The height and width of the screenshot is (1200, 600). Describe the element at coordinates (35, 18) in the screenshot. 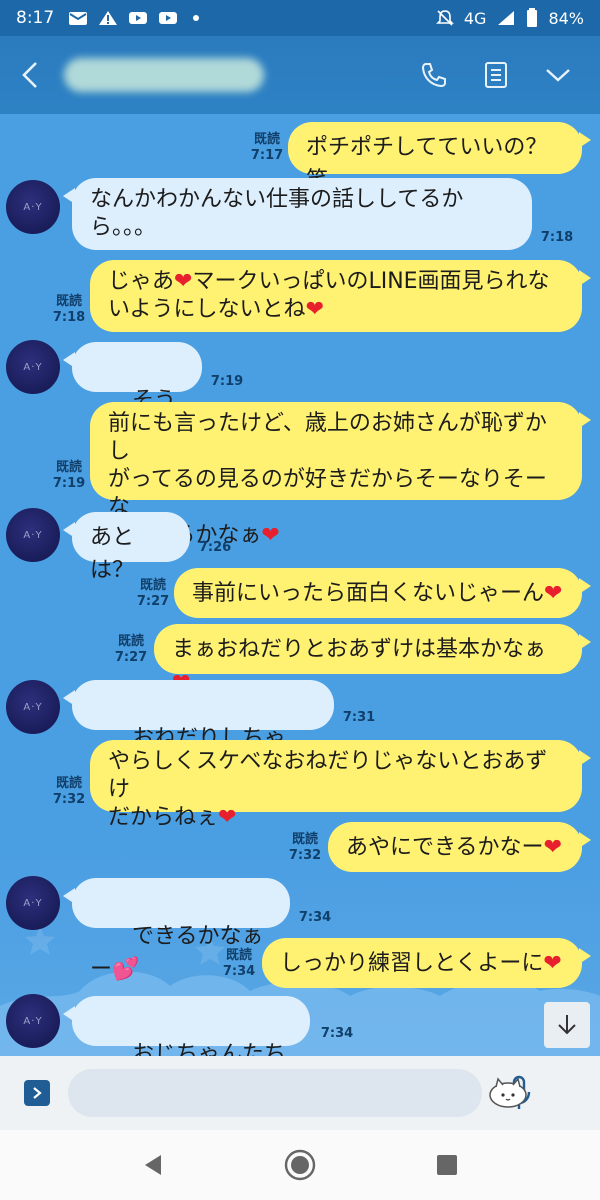

I see `status-time: 8:17` at that location.